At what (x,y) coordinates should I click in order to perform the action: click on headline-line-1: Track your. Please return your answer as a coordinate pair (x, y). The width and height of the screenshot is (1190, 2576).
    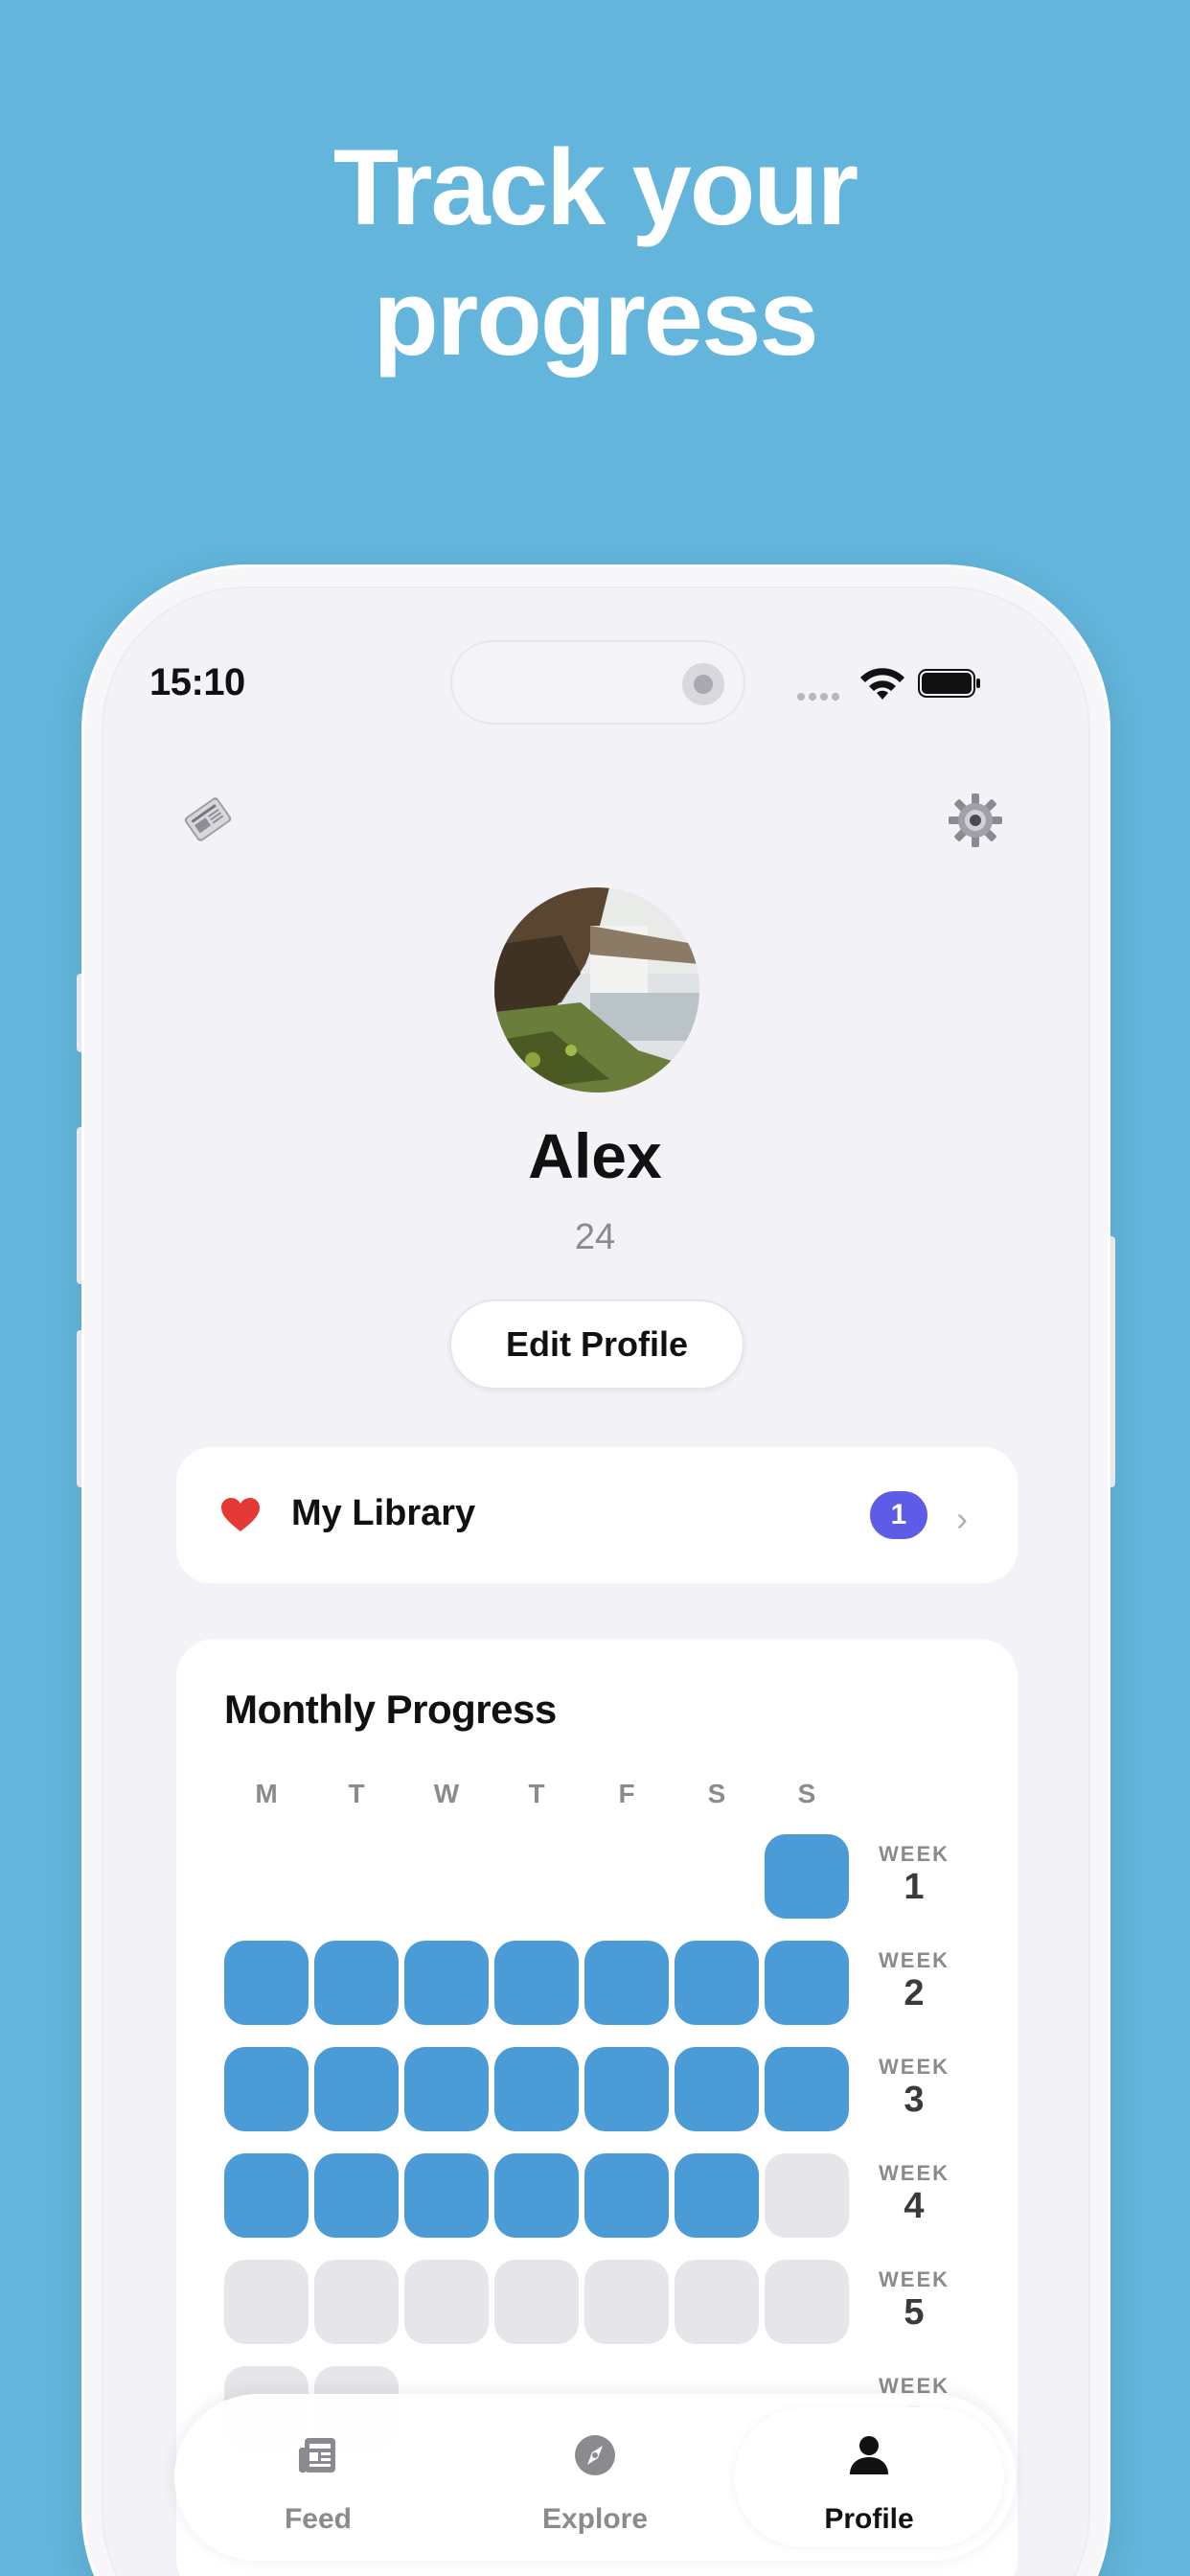
    Looking at the image, I should click on (595, 187).